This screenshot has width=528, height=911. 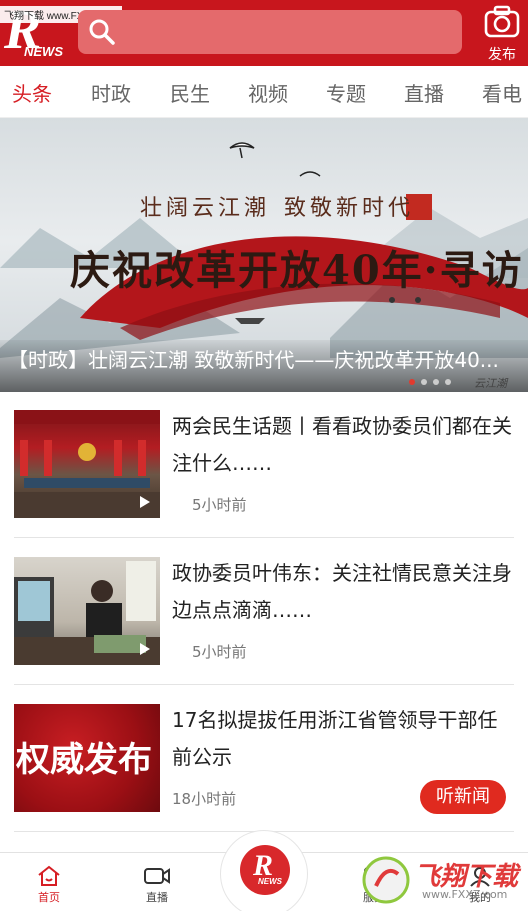 What do you see at coordinates (157, 876) in the screenshot?
I see `video-camera-icon` at bounding box center [157, 876].